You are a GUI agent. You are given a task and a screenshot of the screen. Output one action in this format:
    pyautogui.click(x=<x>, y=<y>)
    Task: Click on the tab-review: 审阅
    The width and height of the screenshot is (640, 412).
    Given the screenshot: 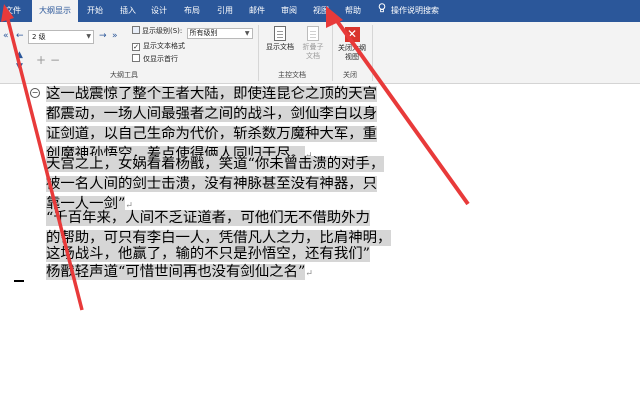 What is the action you would take?
    pyautogui.click(x=289, y=11)
    